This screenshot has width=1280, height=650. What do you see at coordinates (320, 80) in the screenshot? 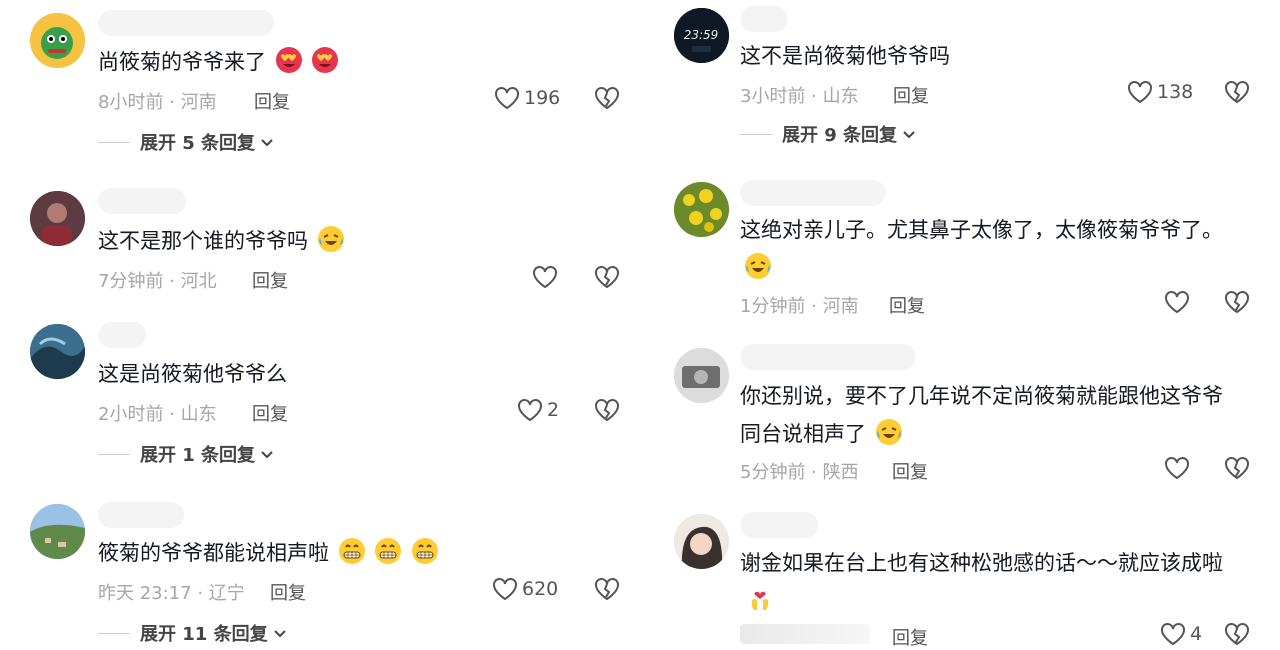
I see `comment-item: 尚筱菊的爷爷来了 8小时前 · 河南 回复 196 展开 5 条回复` at bounding box center [320, 80].